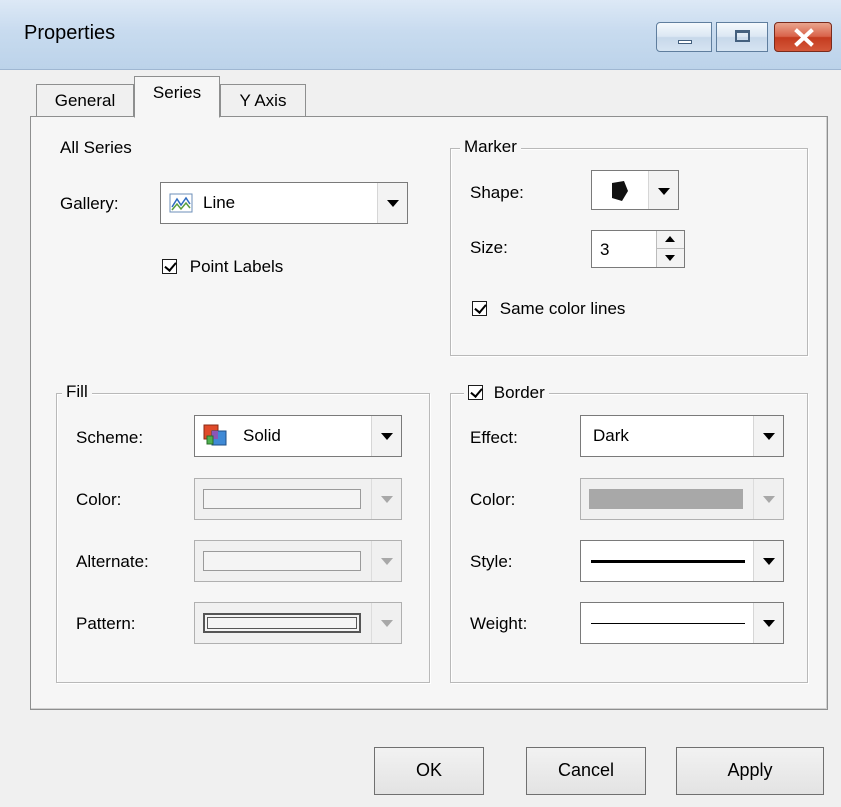 Image resolution: width=841 pixels, height=807 pixels. I want to click on close-button, so click(803, 37).